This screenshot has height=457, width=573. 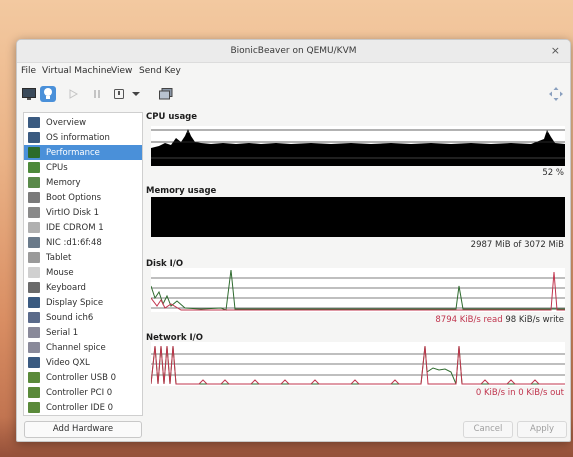 What do you see at coordinates (541, 393) in the screenshot?
I see `network-out-value: 0 KiB/s out` at bounding box center [541, 393].